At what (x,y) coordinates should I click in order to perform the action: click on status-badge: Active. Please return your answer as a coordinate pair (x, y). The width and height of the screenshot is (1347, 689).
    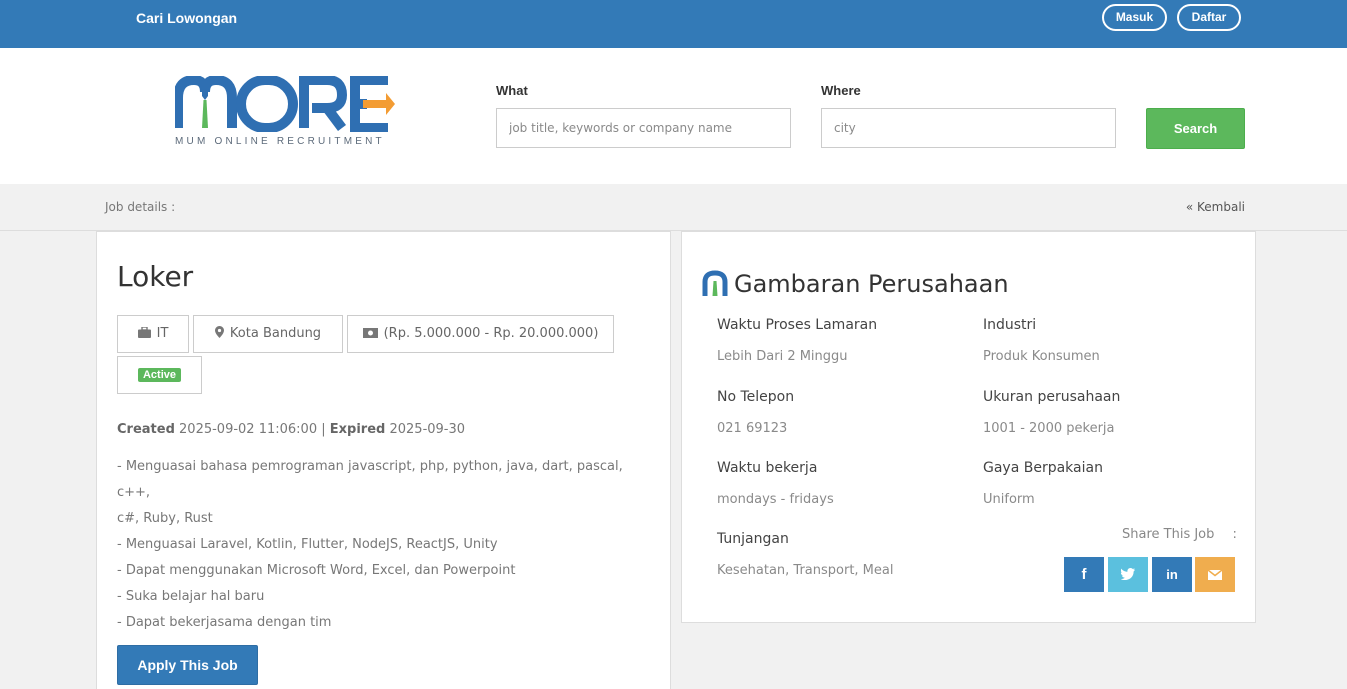
    Looking at the image, I should click on (159, 375).